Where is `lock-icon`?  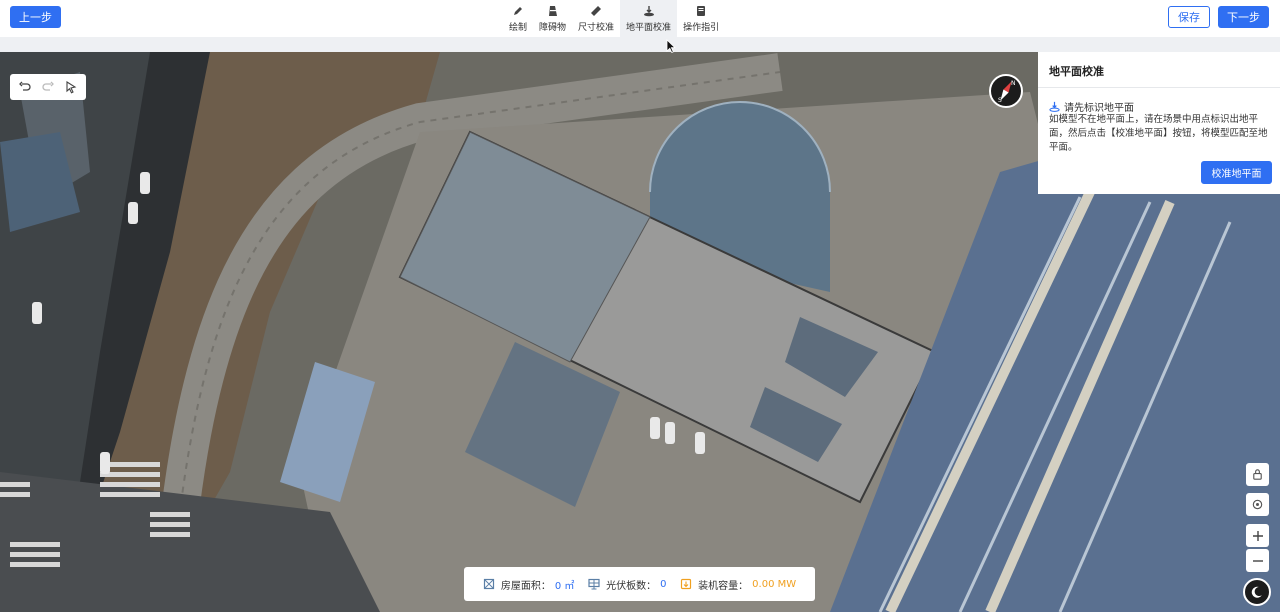 lock-icon is located at coordinates (1257, 474).